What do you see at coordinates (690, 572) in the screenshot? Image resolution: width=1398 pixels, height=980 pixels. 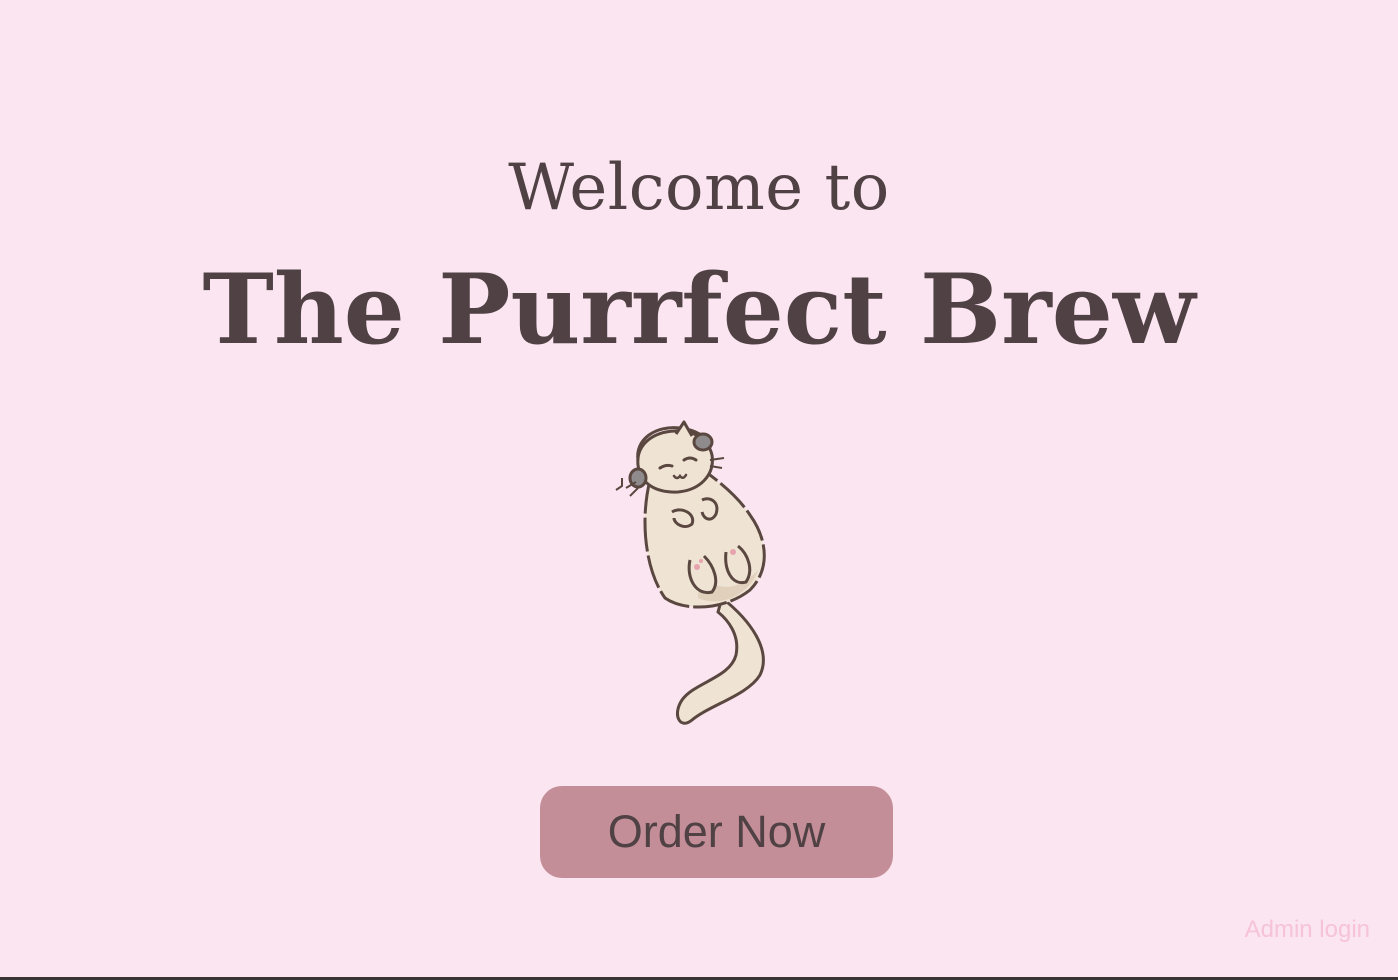 I see `sleeping-cat-icon` at bounding box center [690, 572].